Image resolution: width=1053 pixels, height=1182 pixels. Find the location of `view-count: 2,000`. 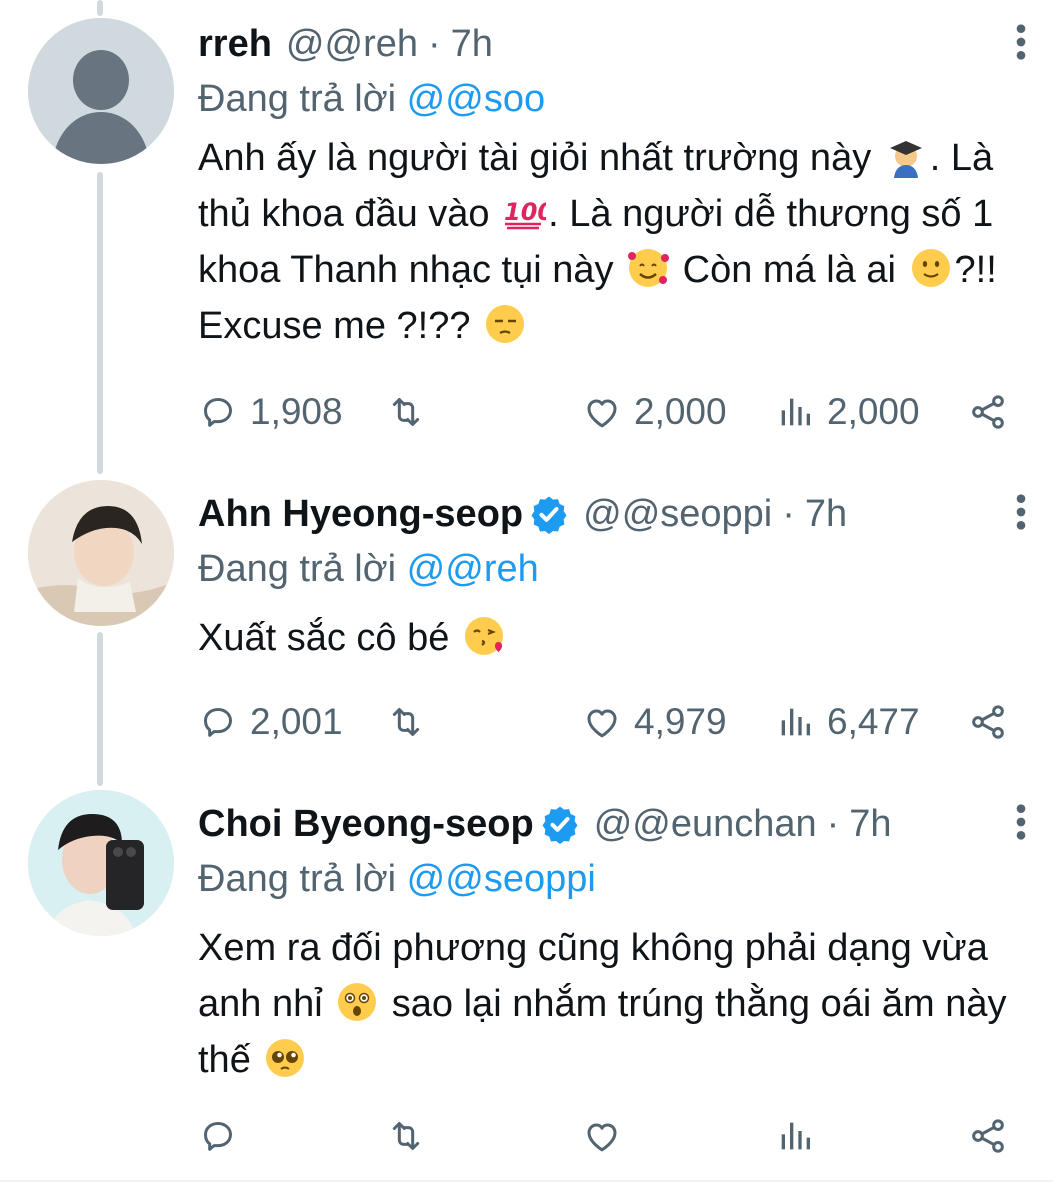

view-count: 2,000 is located at coordinates (873, 411).